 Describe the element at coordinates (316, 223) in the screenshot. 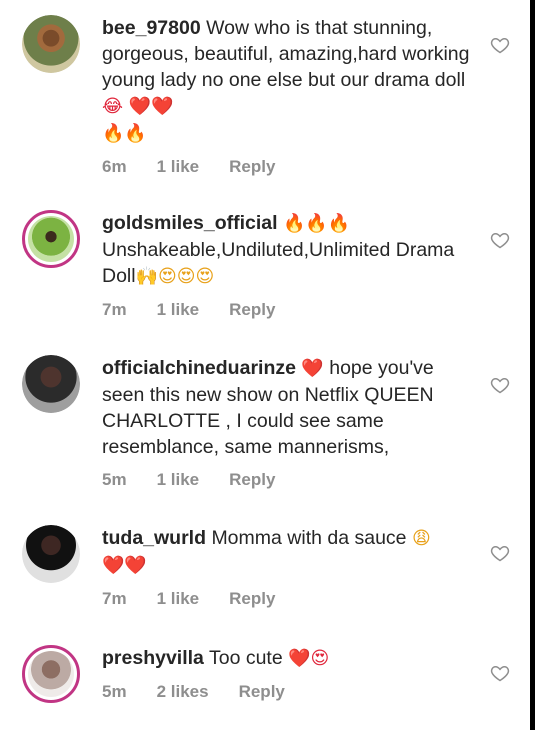

I see `comment-emoji: 🔥🔥🔥` at that location.